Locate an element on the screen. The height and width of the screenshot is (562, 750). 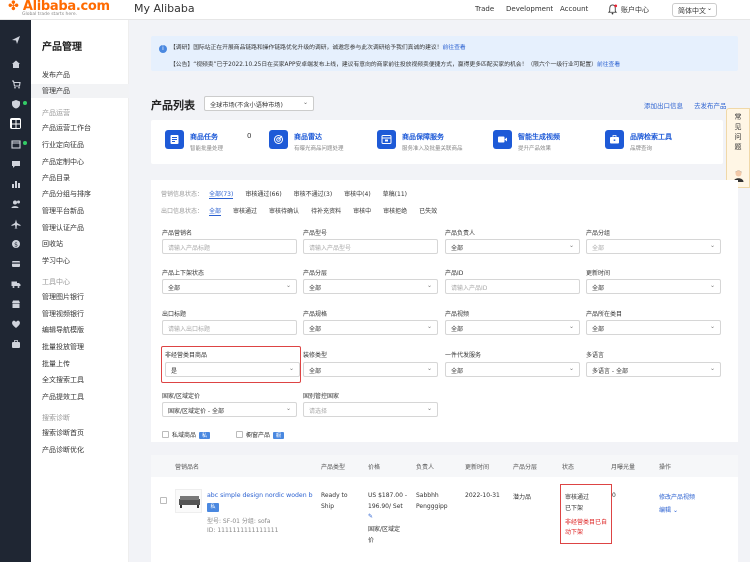
product-thumbnail is located at coordinates (188, 501).